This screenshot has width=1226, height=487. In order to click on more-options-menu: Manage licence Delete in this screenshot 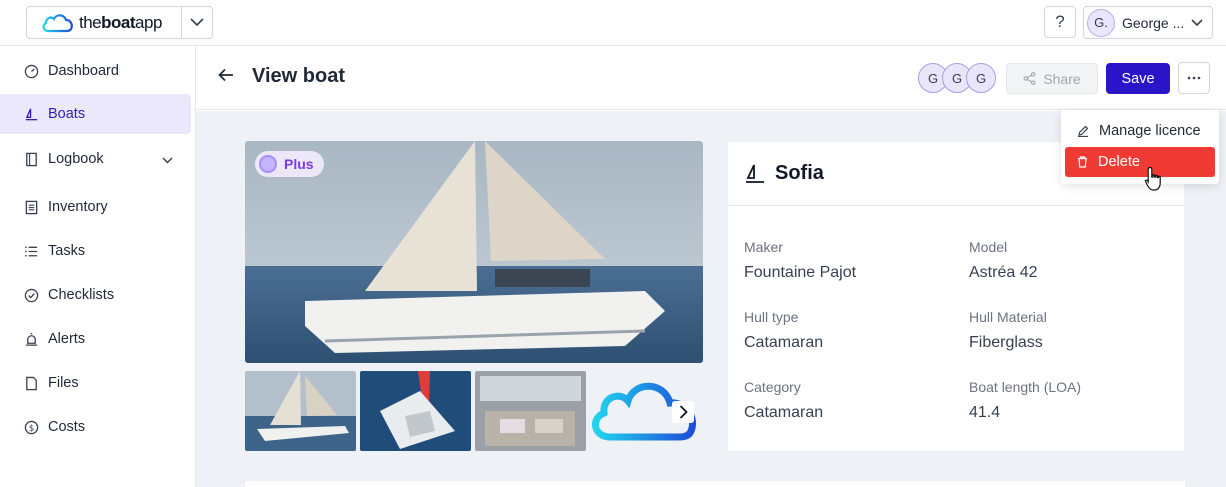, I will do `click(1140, 147)`.